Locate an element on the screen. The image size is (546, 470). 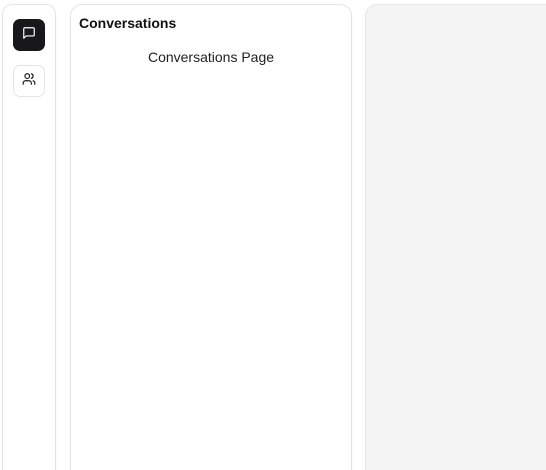
message-square-icon is located at coordinates (29, 35).